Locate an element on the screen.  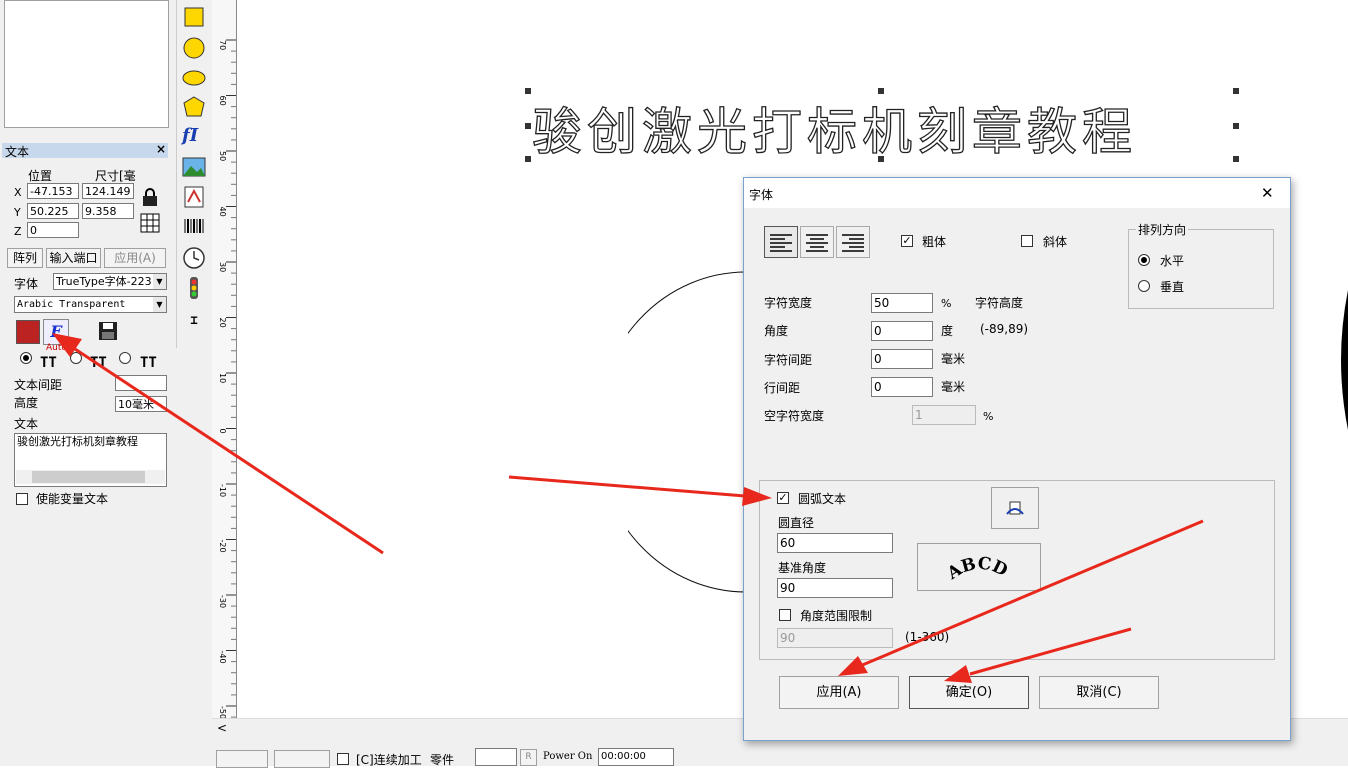
arrow-to-font-button is located at coordinates (227, 450).